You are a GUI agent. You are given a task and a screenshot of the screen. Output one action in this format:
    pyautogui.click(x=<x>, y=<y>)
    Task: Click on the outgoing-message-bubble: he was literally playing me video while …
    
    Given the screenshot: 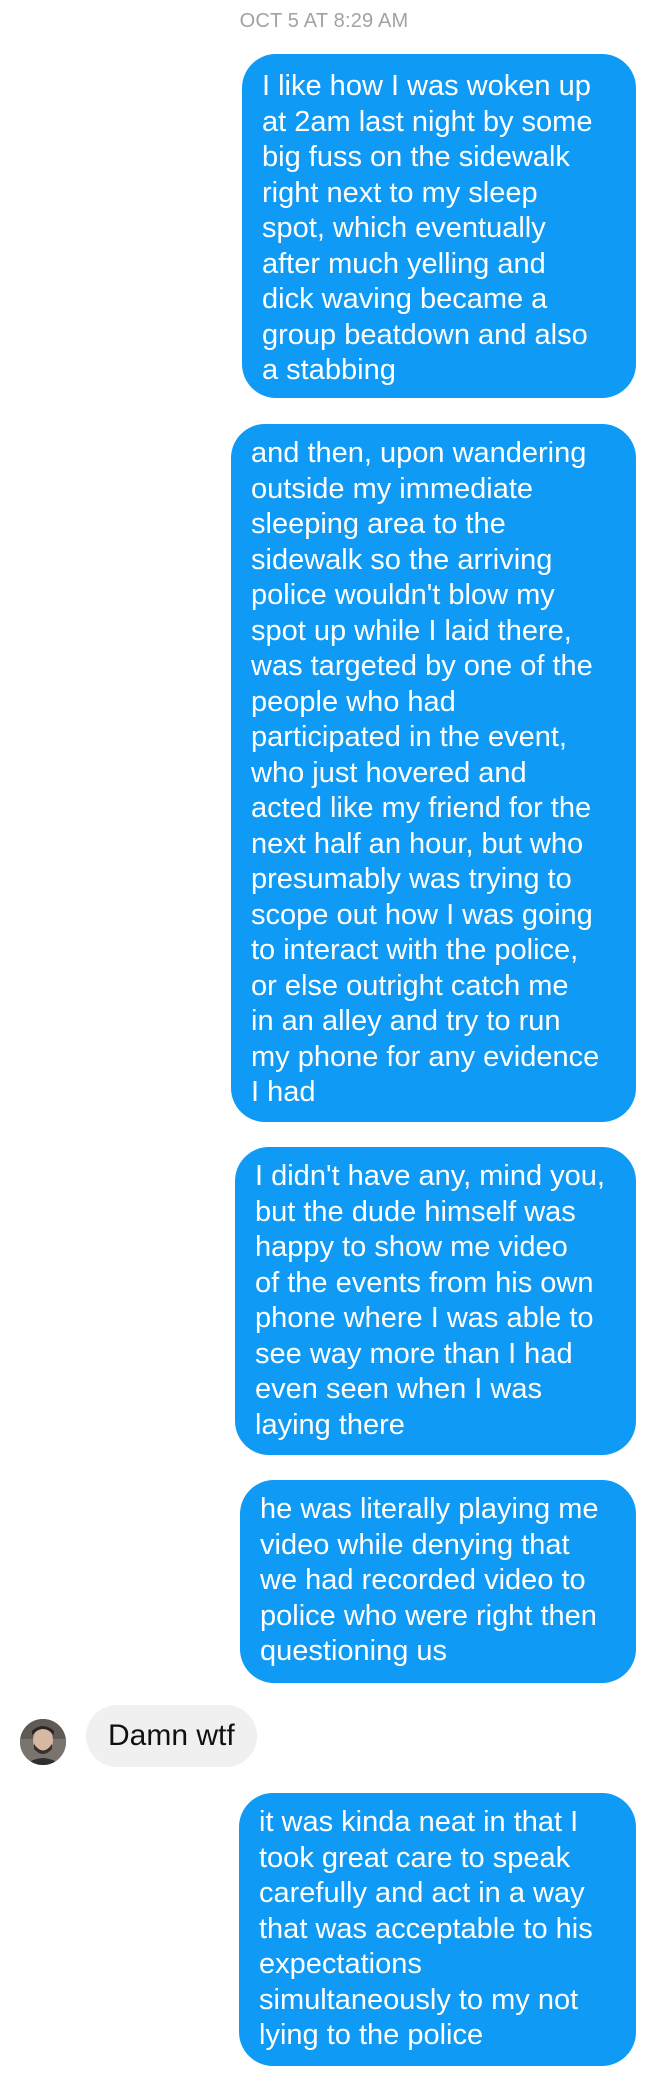 What is the action you would take?
    pyautogui.click(x=438, y=1581)
    